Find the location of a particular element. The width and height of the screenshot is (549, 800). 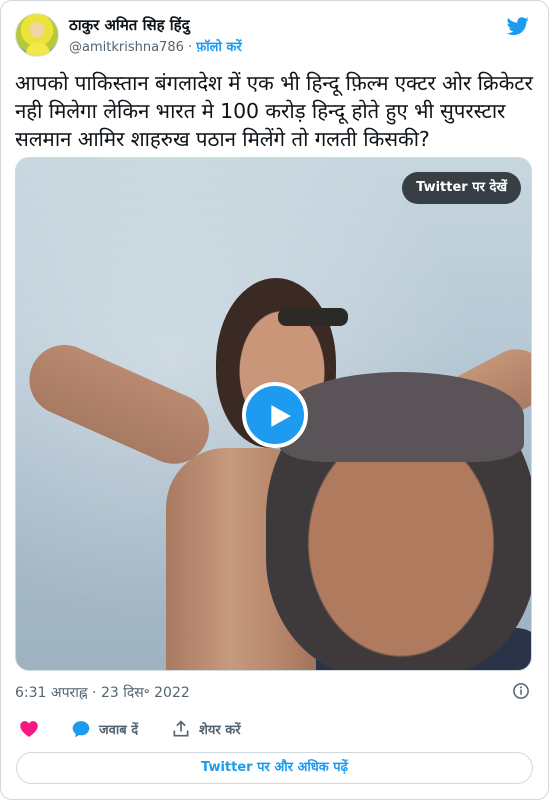

share-upload-icon is located at coordinates (181, 728).